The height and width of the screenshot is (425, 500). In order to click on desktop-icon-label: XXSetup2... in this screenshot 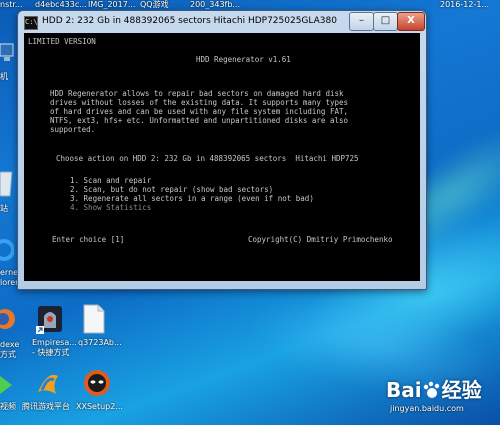, I will do `click(99, 406)`.